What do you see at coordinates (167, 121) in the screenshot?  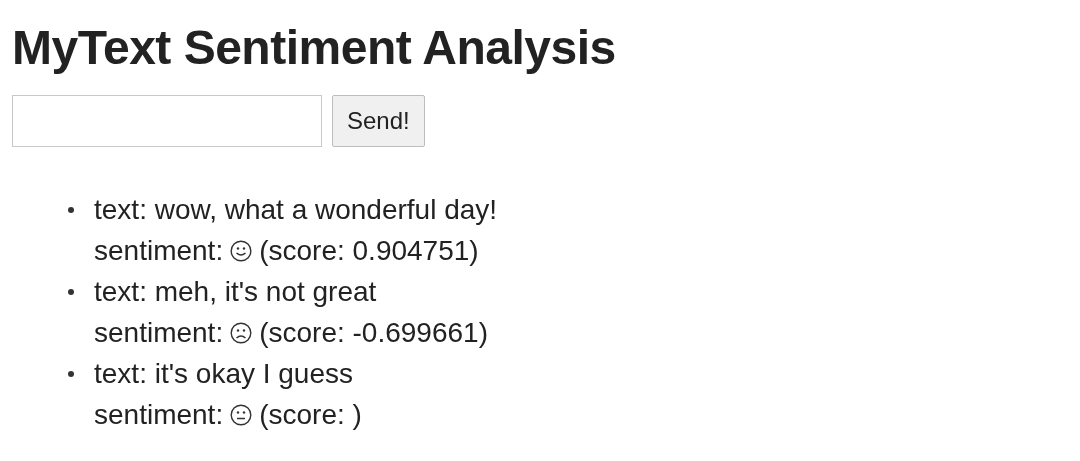 I see `text-input-field` at bounding box center [167, 121].